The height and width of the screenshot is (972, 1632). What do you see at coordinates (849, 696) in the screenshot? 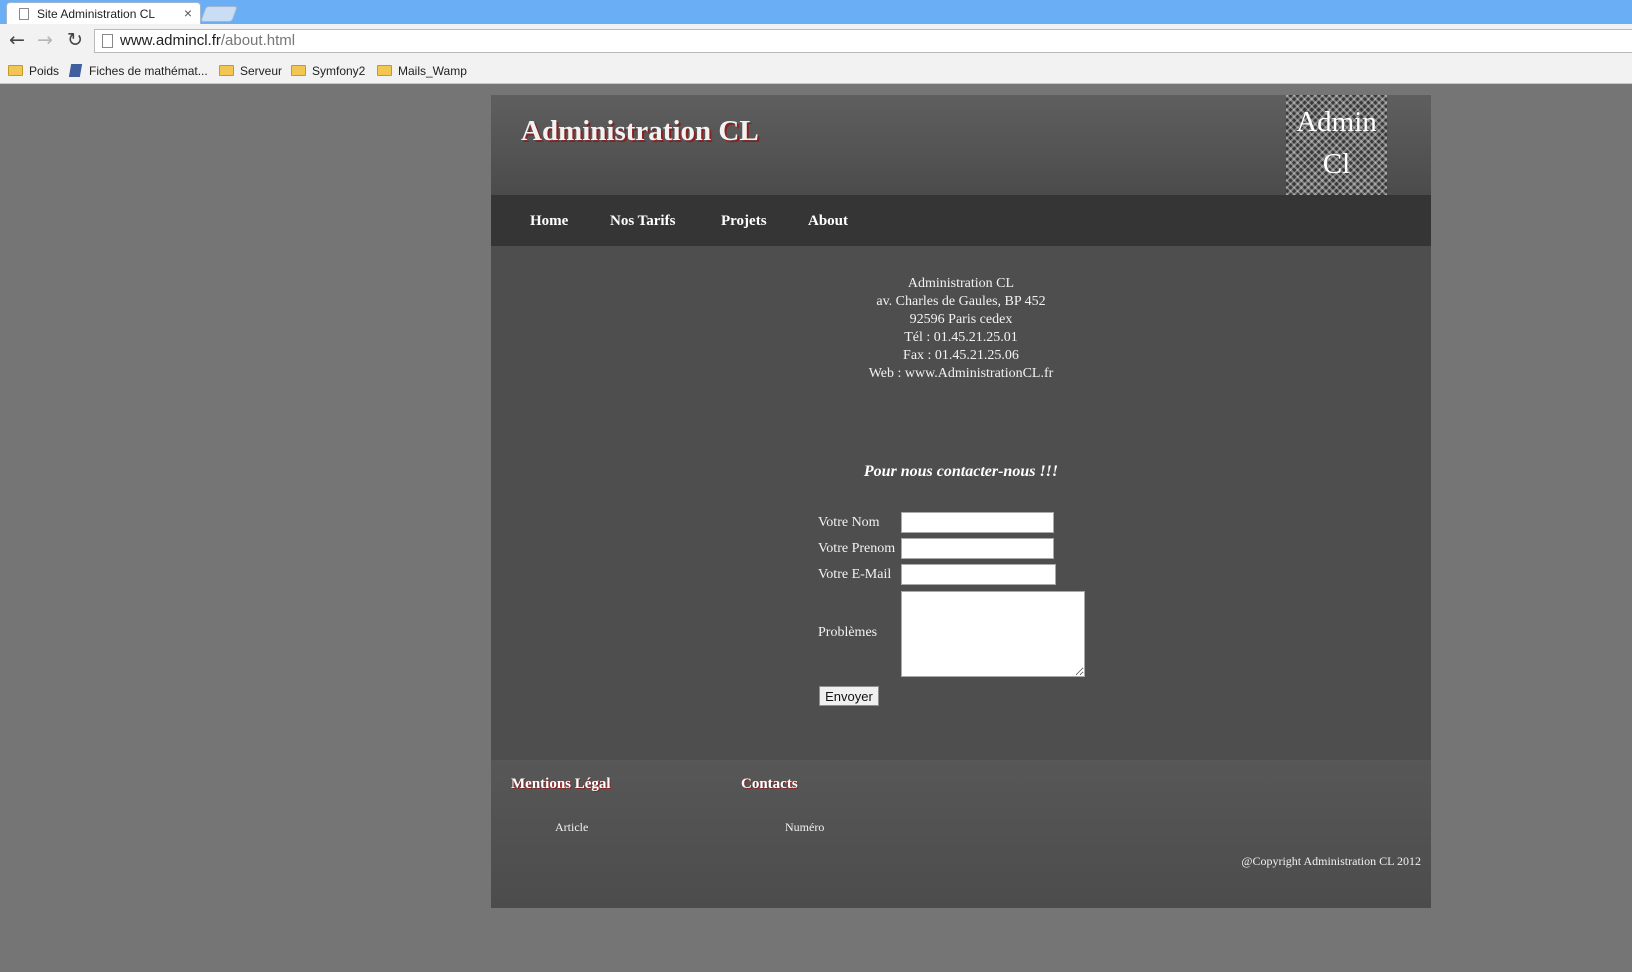
I see `envoyer-button: Envoyer` at bounding box center [849, 696].